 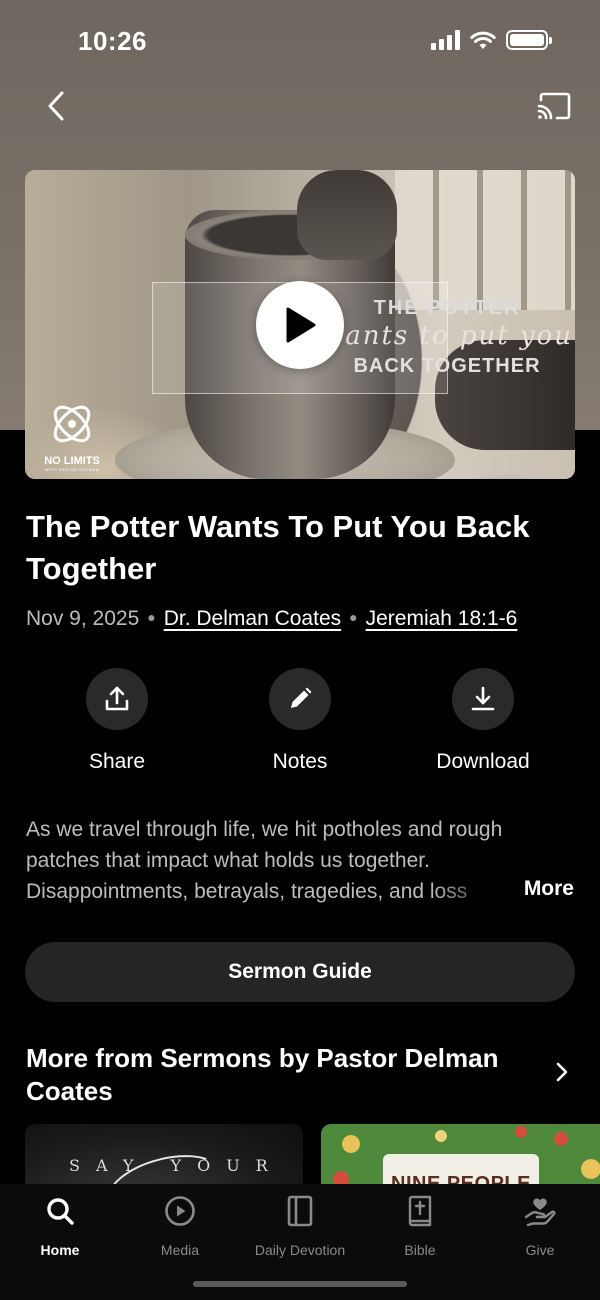 I want to click on tab-home: Home, so click(x=60, y=1226).